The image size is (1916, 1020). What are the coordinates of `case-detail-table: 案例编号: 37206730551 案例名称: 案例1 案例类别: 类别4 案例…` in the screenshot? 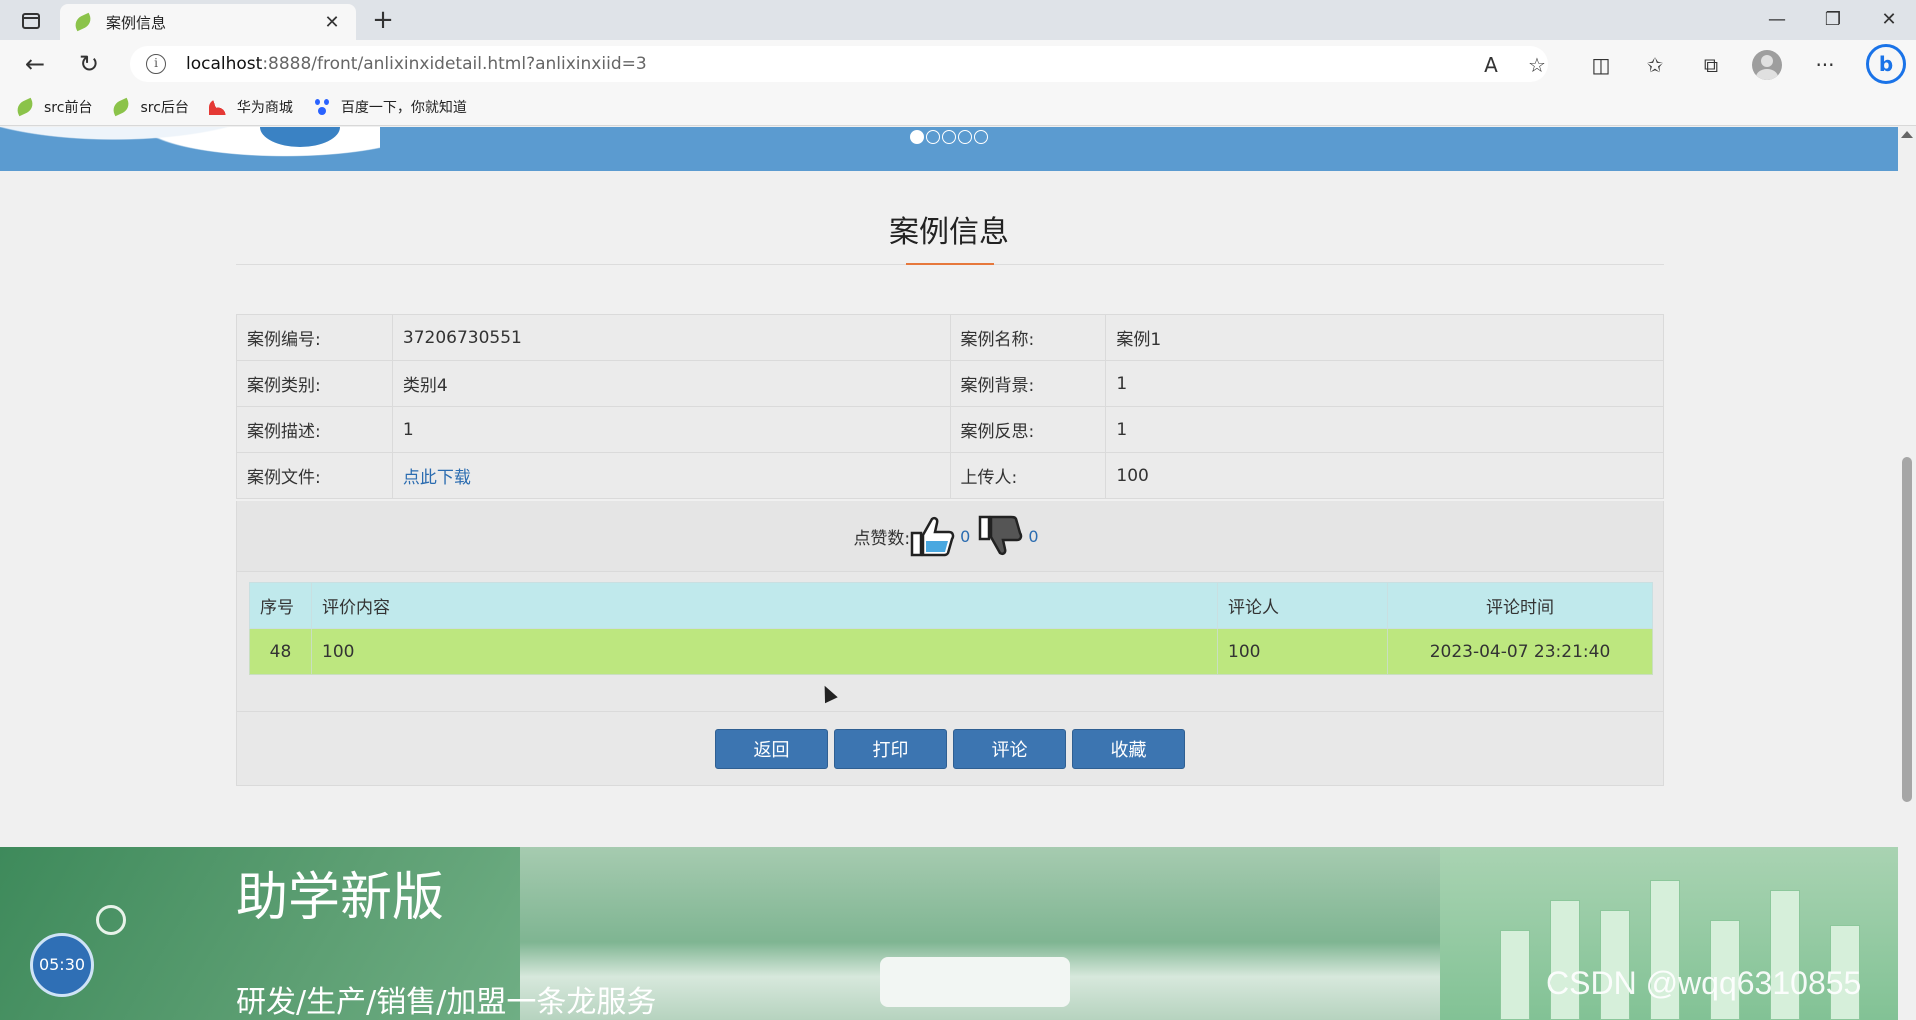 It's located at (950, 406).